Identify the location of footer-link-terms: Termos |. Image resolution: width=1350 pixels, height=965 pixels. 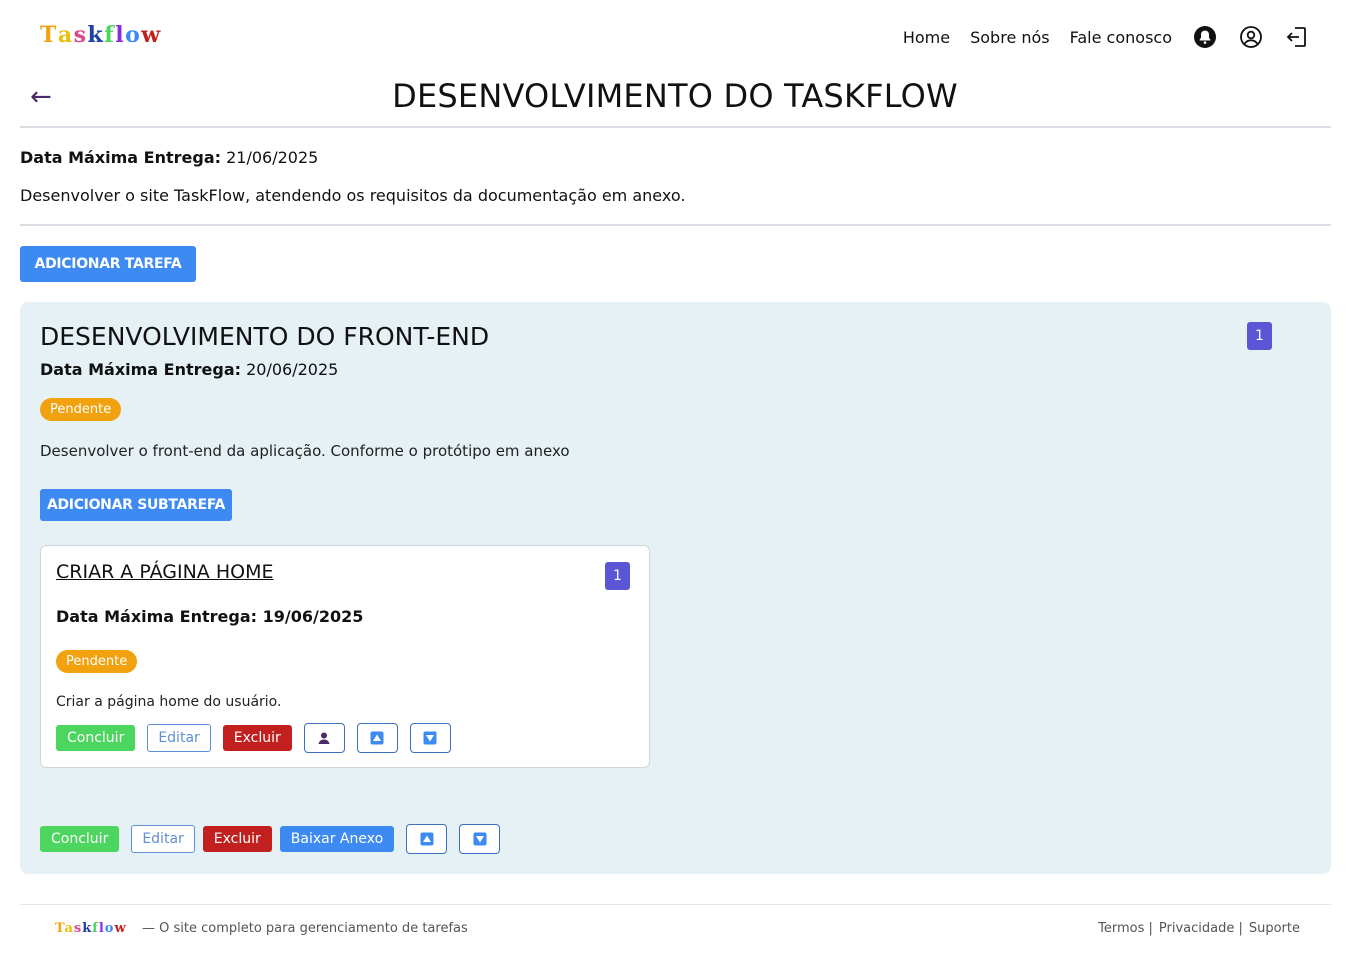
(1125, 928).